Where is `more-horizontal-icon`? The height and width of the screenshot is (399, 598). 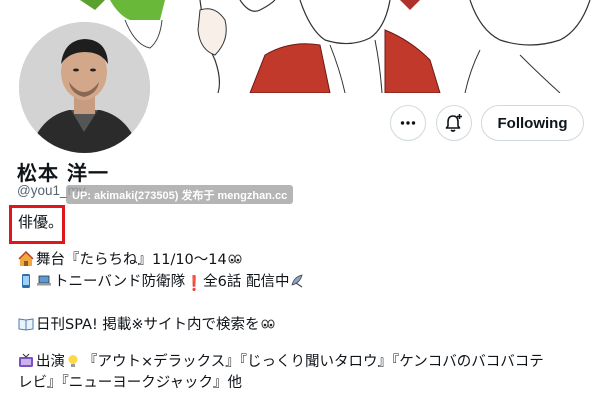 more-horizontal-icon is located at coordinates (408, 123).